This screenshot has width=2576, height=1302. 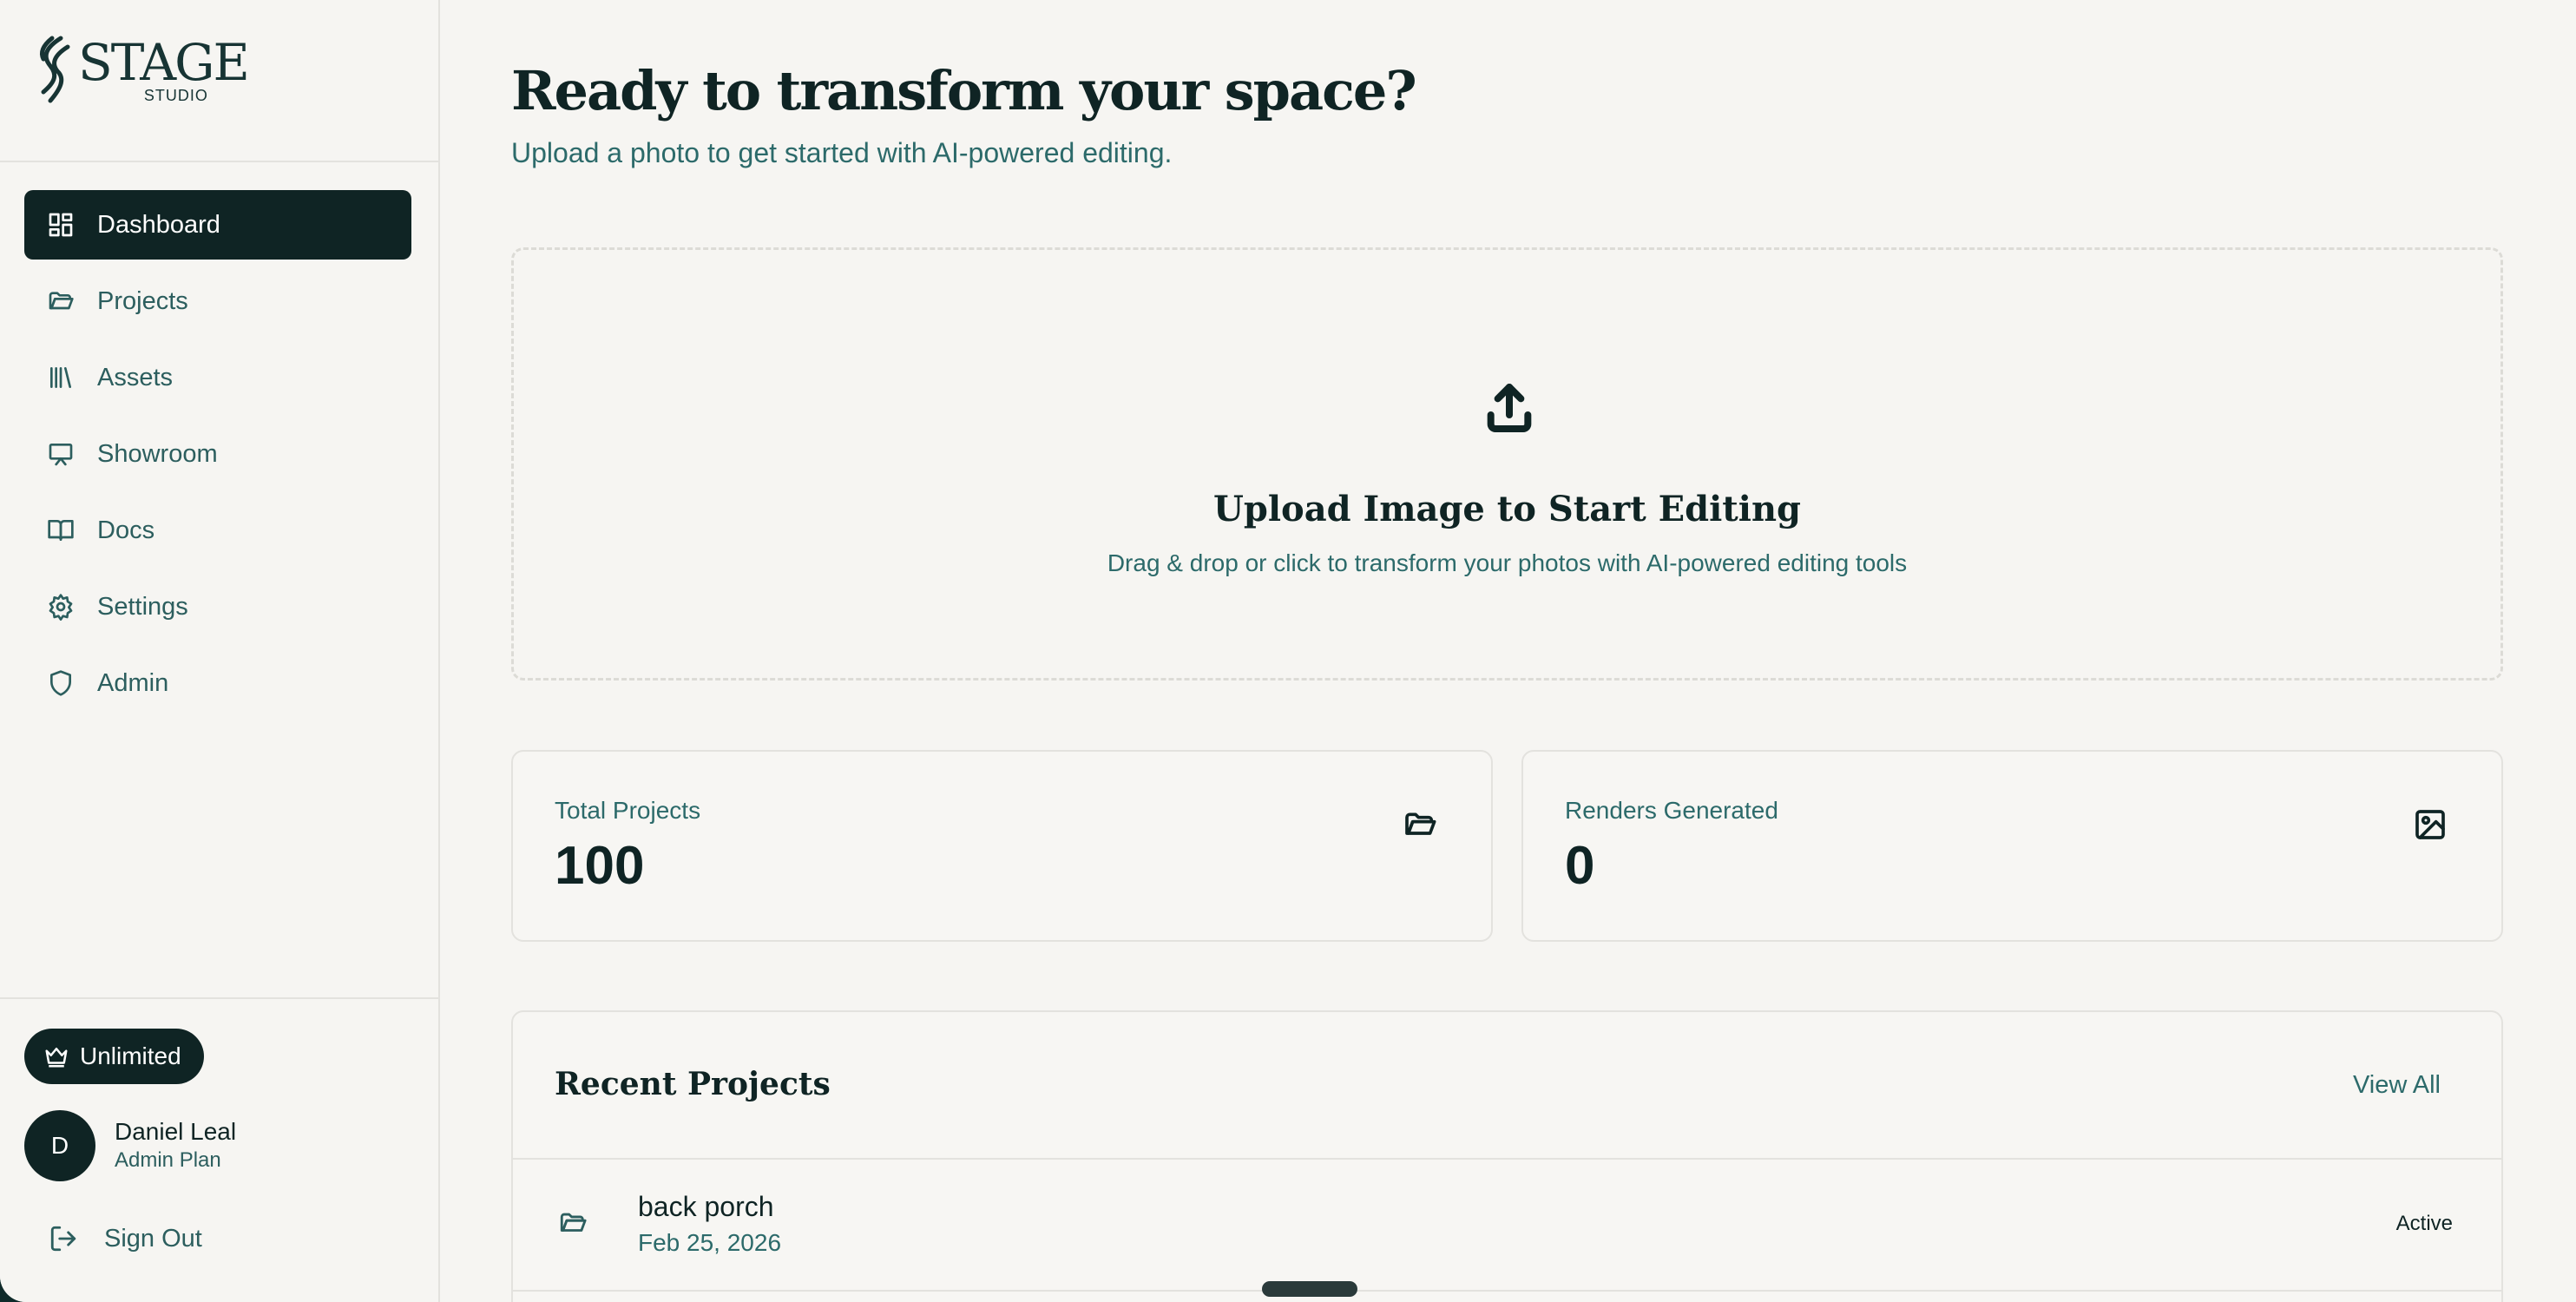 I want to click on sidebar-item-label: Dashboard, so click(x=158, y=224).